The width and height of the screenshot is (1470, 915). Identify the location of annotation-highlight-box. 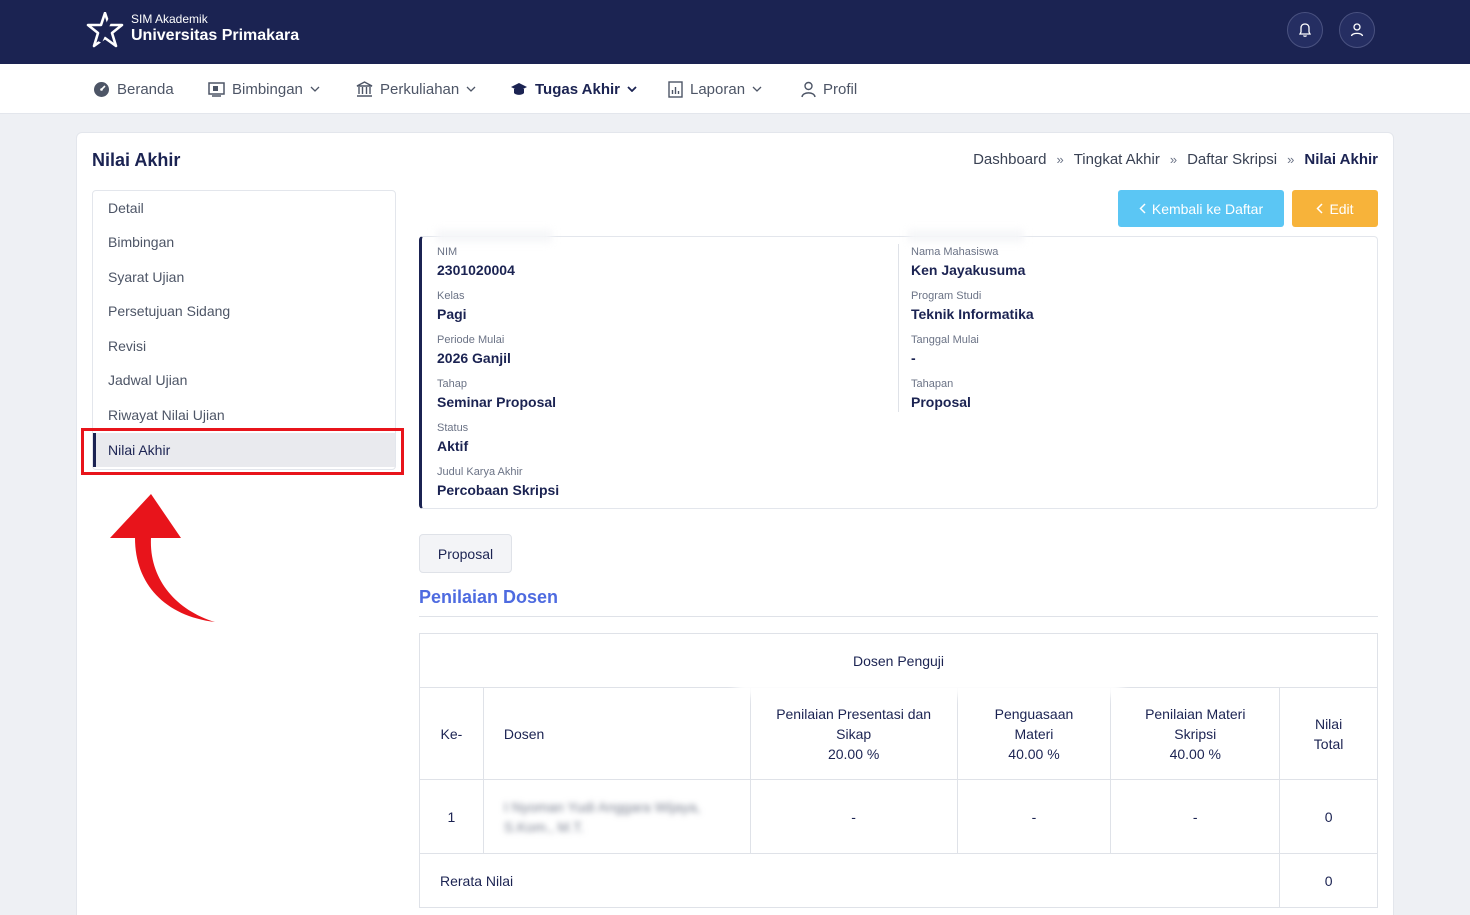
(242, 451).